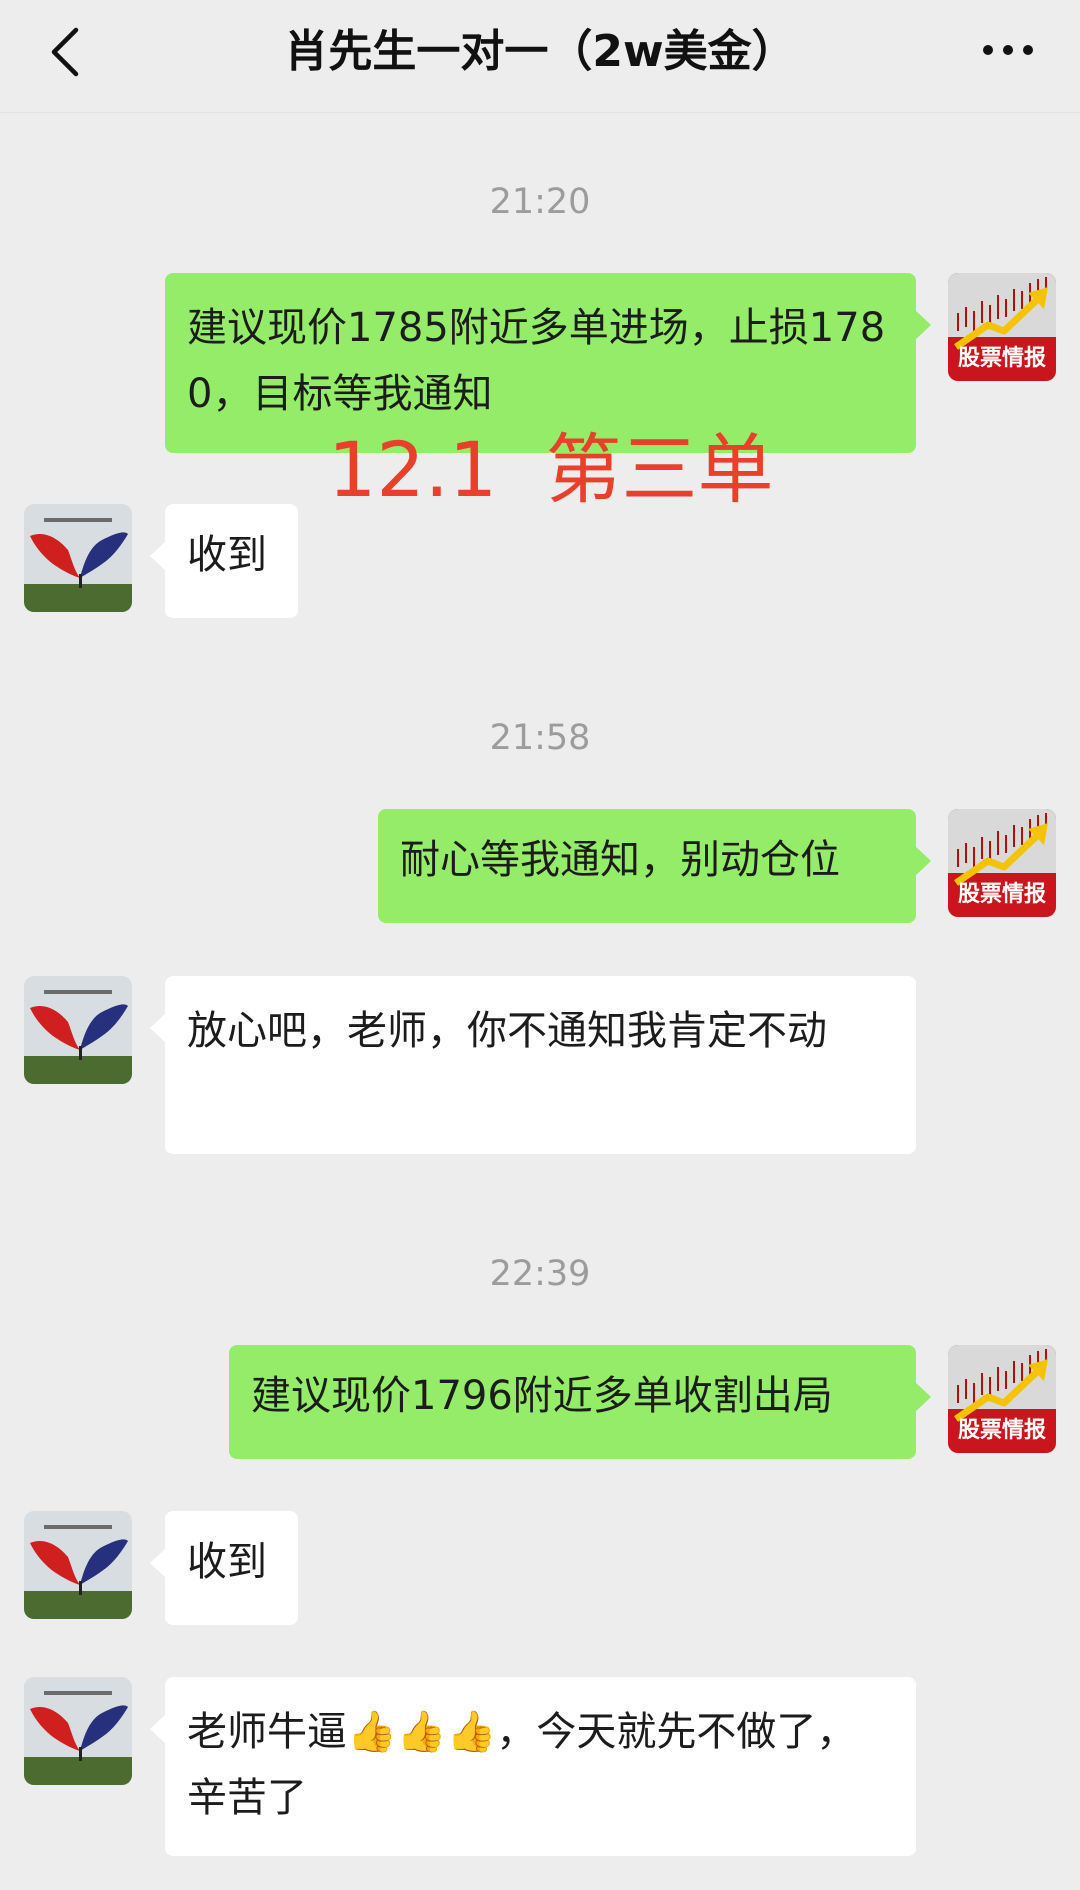 This screenshot has height=1890, width=1080. I want to click on chat-header: 肖先生一对一（2w美金）, so click(540, 56).